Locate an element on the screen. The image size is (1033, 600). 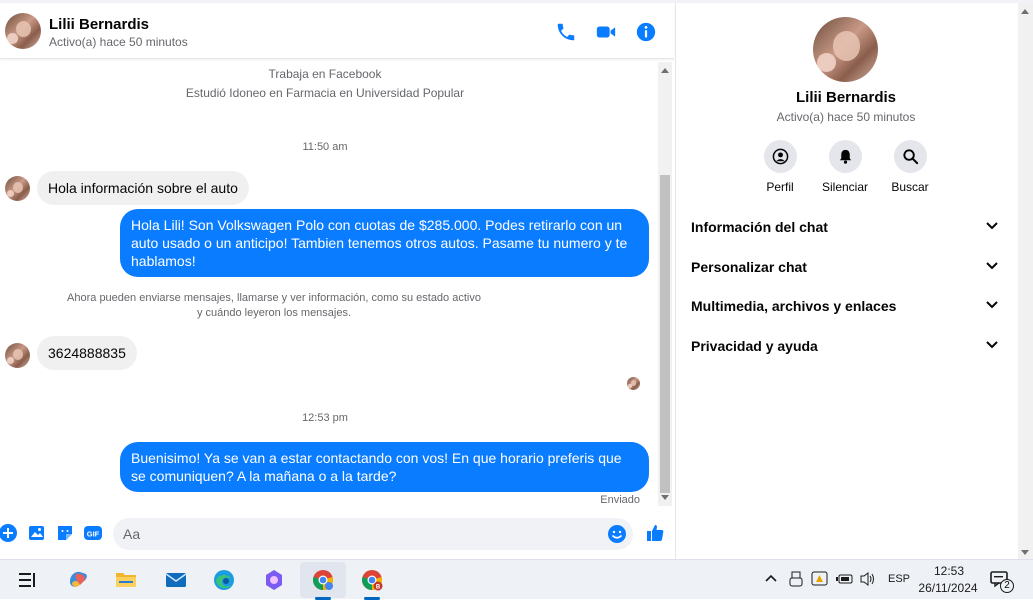
profile-icon is located at coordinates (780, 156).